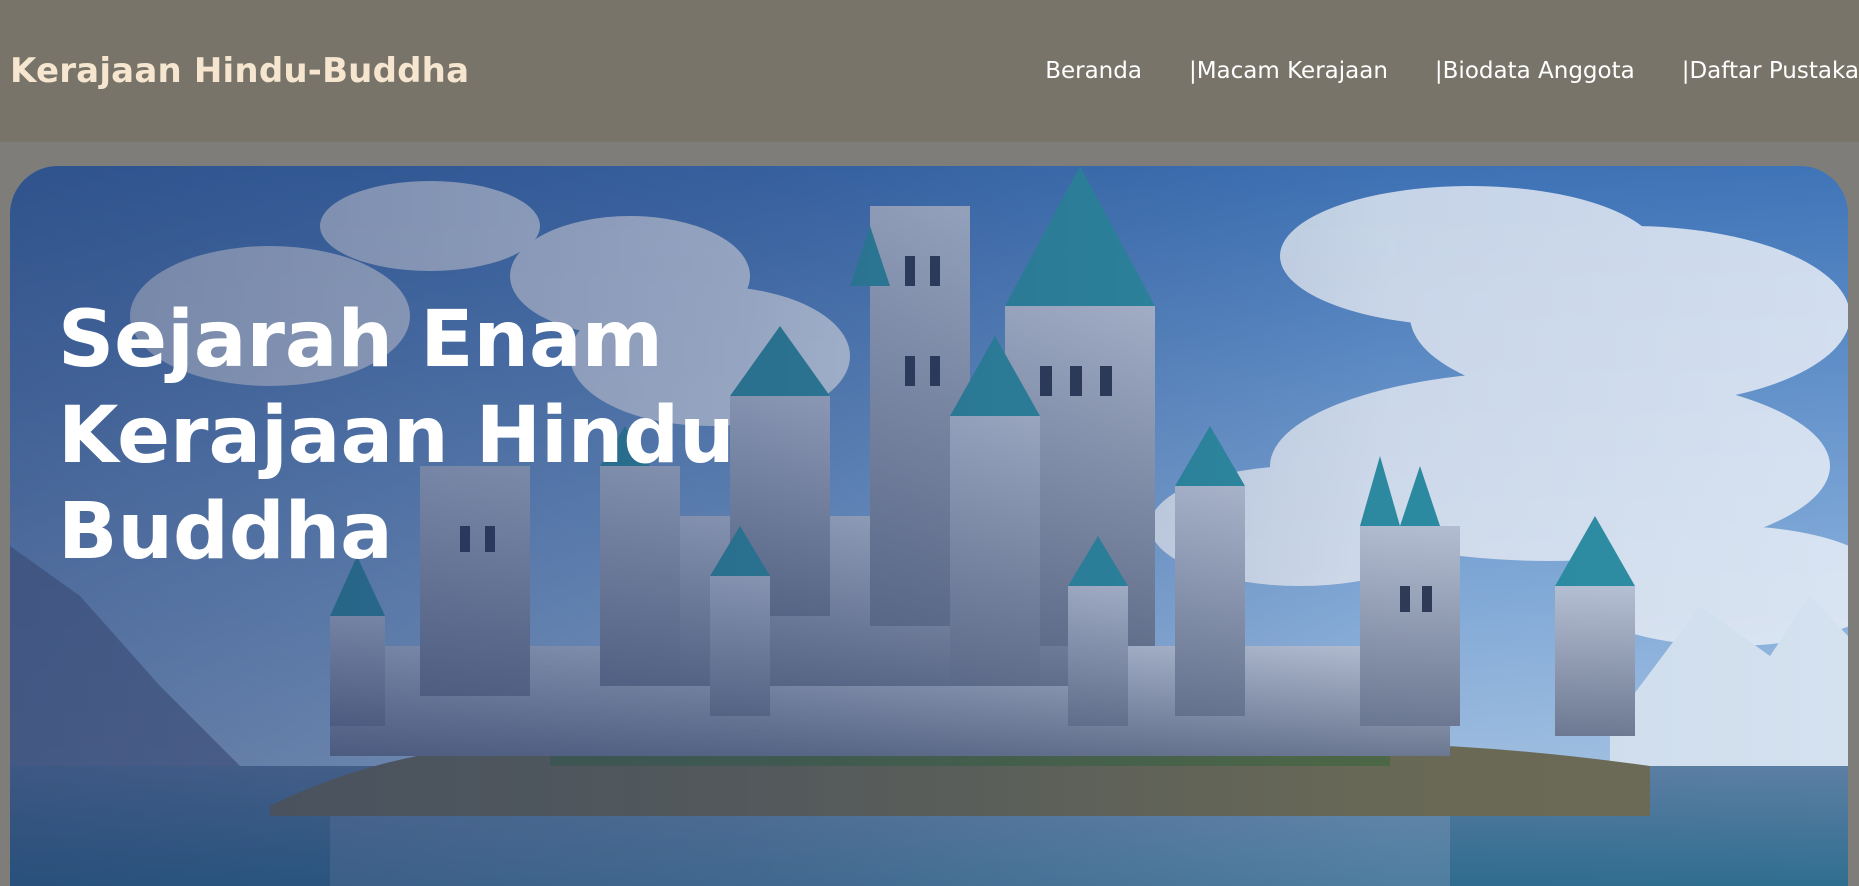  Describe the element at coordinates (1770, 71) in the screenshot. I see `nav-link-daftar-pustaka: |Daftar Pustaka` at that location.